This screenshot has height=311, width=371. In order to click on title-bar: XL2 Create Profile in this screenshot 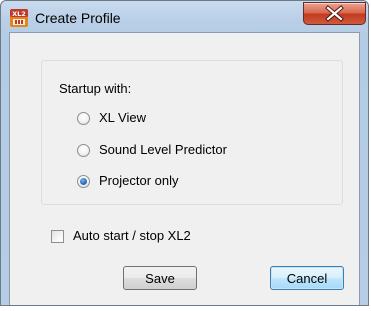, I will do `click(184, 16)`.